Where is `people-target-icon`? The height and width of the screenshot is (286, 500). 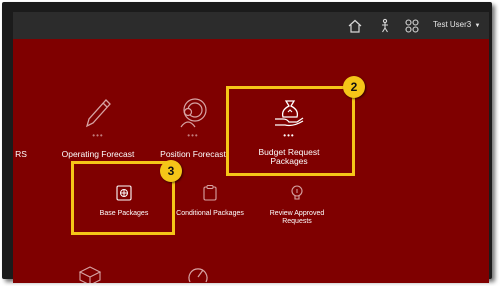
people-target-icon is located at coordinates (193, 114).